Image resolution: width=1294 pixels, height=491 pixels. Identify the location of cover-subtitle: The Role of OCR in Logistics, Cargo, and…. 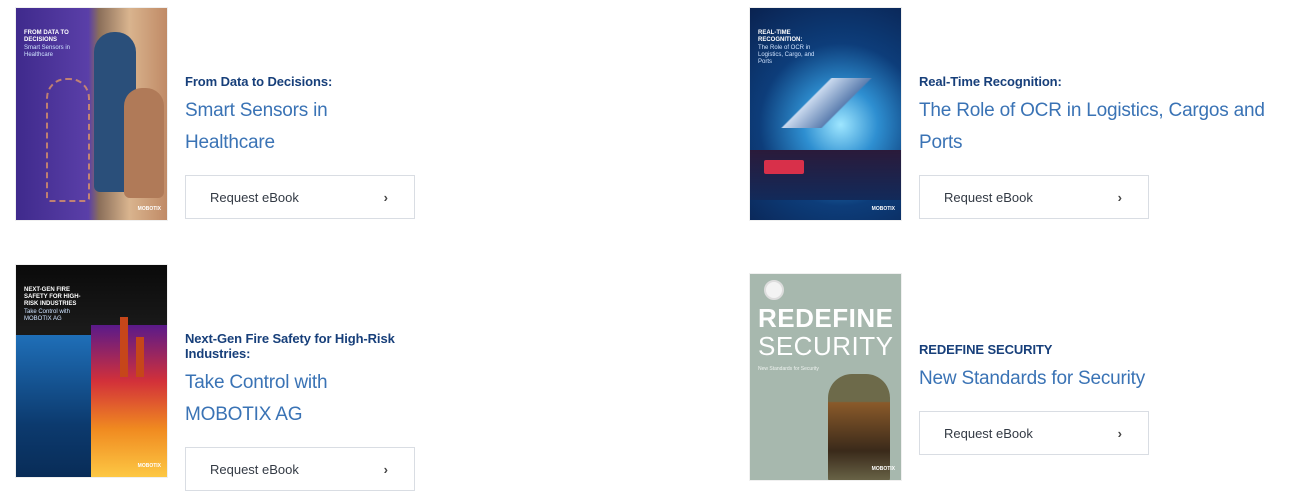
(786, 55).